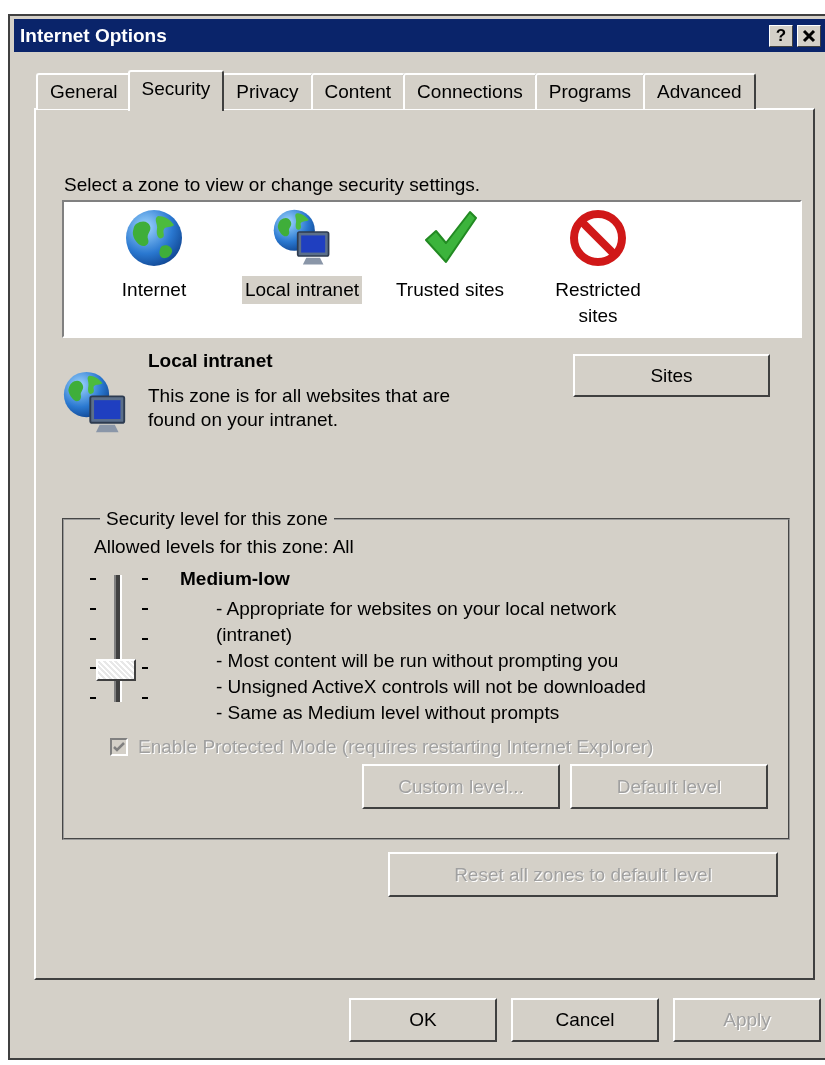 This screenshot has width=825, height=1065. I want to click on zone-item: Local intranet, so click(302, 272).